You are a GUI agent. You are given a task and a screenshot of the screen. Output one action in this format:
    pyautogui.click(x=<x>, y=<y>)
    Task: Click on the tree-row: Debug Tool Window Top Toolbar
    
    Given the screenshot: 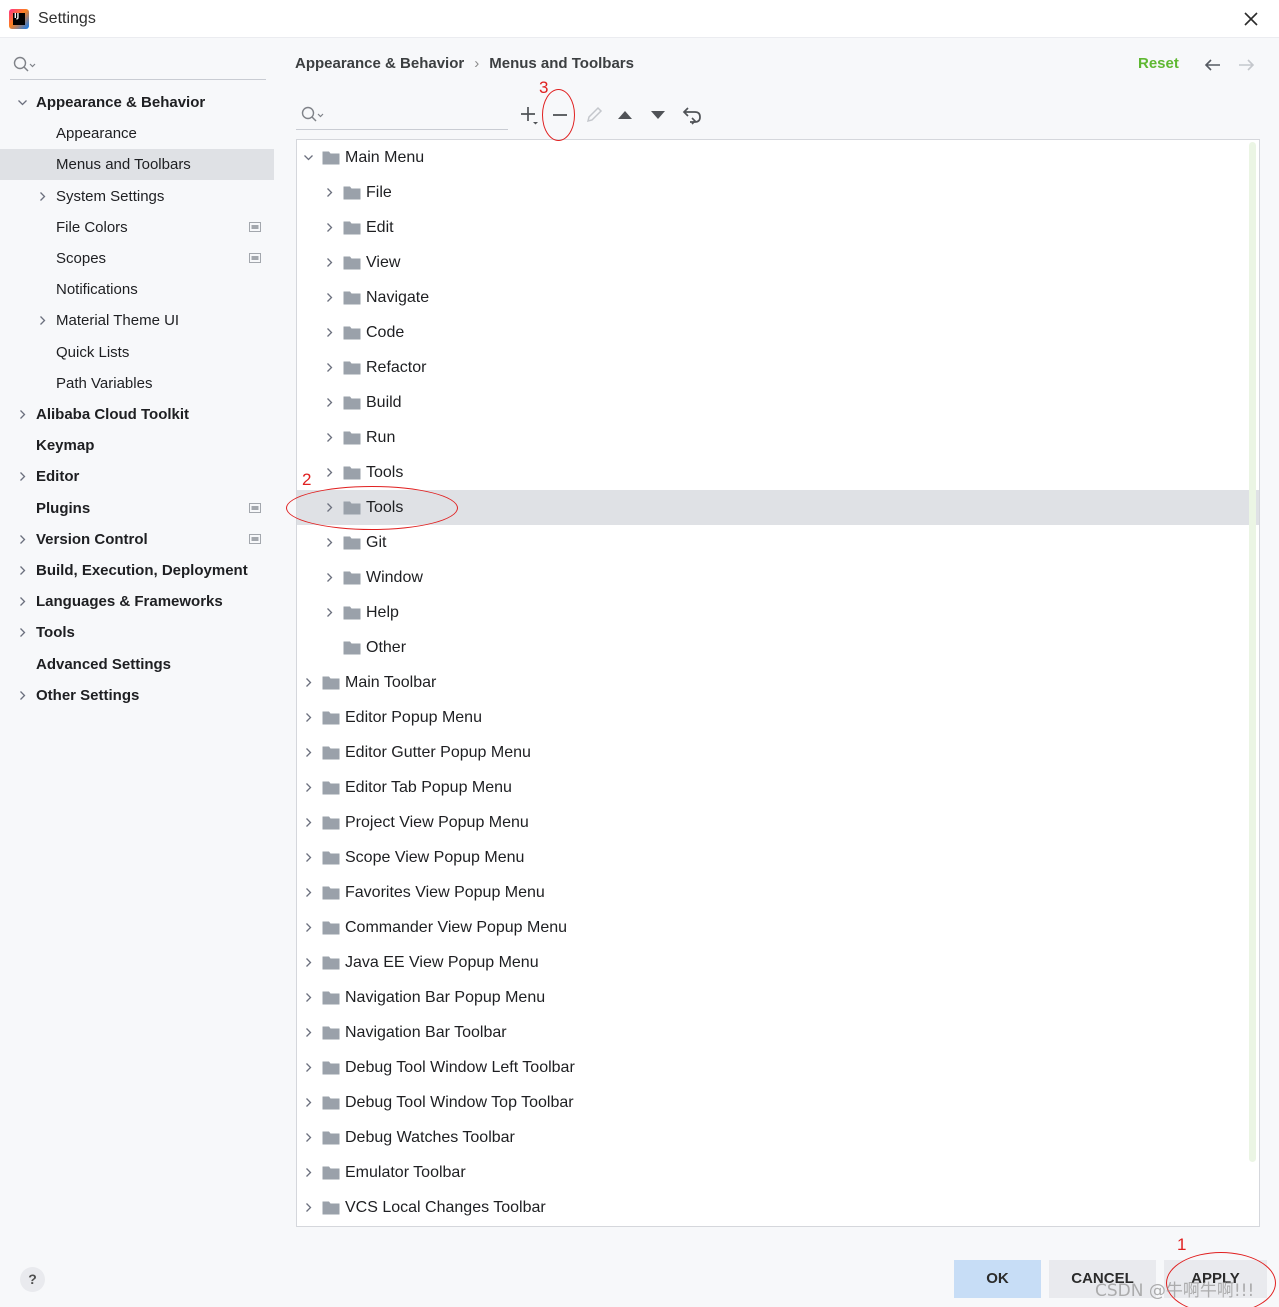 What is the action you would take?
    pyautogui.click(x=778, y=1102)
    